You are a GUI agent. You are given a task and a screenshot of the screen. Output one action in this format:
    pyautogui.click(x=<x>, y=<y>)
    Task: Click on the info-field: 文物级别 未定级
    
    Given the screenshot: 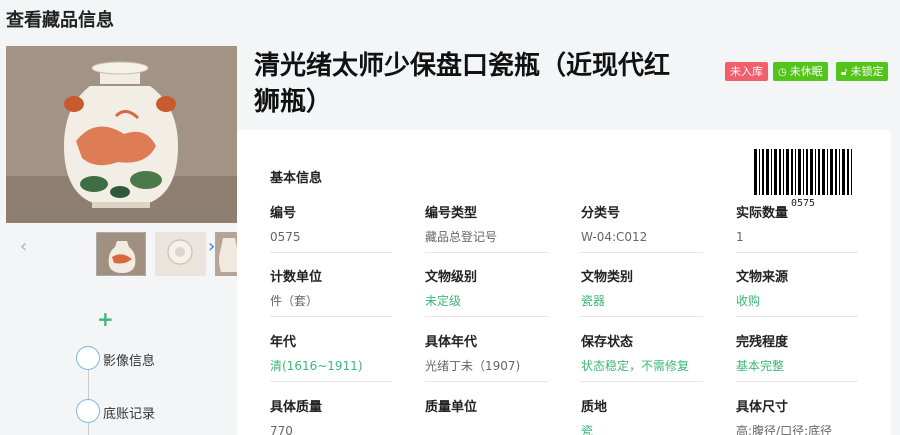 What is the action you would take?
    pyautogui.click(x=486, y=291)
    